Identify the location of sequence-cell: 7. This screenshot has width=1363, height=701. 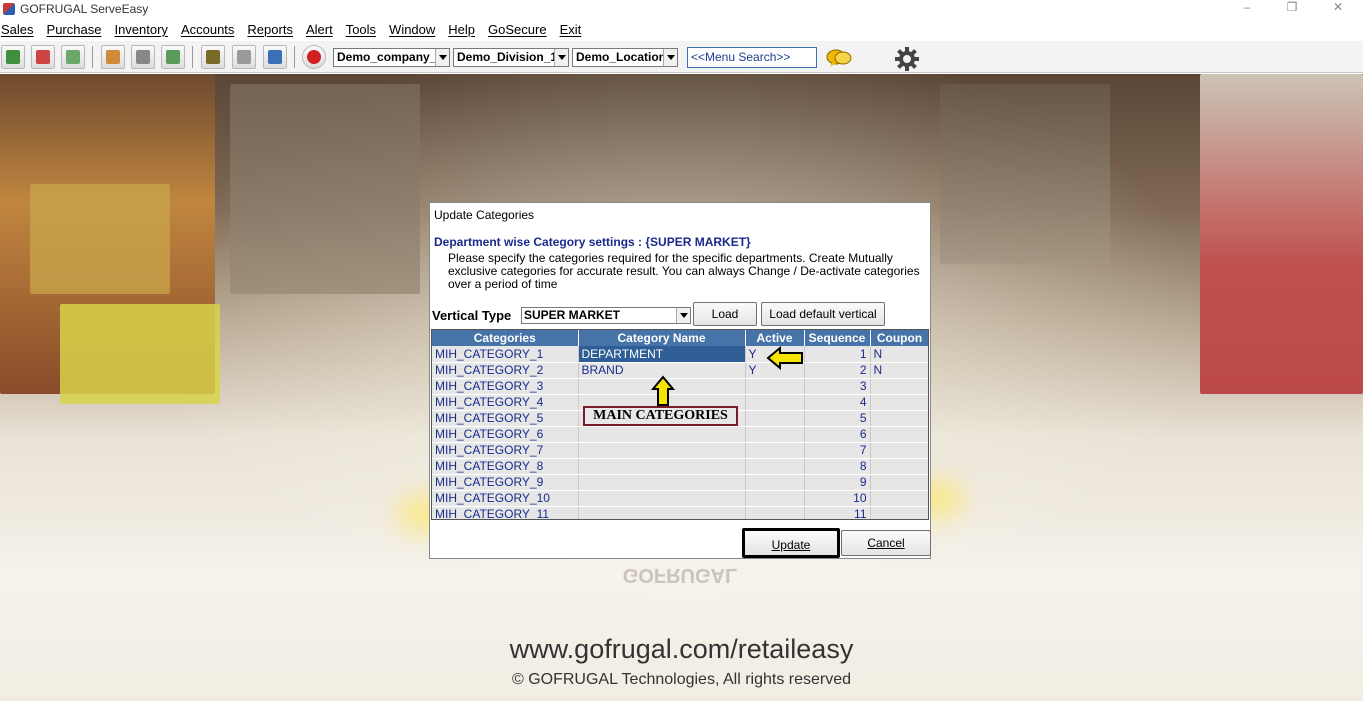
(837, 450).